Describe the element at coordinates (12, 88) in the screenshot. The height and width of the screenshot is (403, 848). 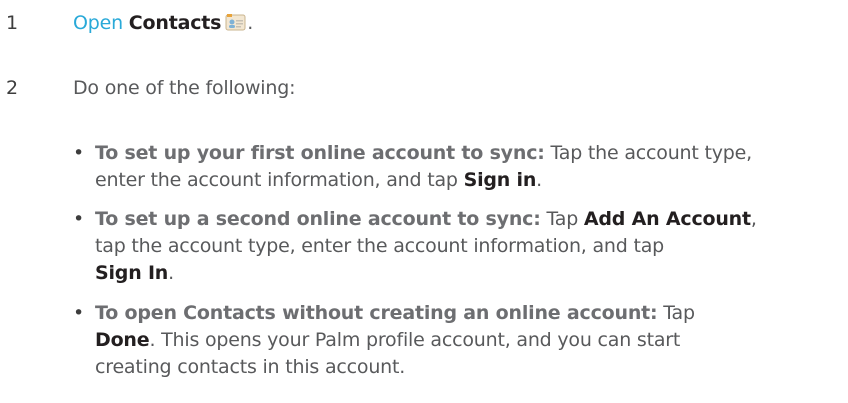
I see `step-number: 2` at that location.